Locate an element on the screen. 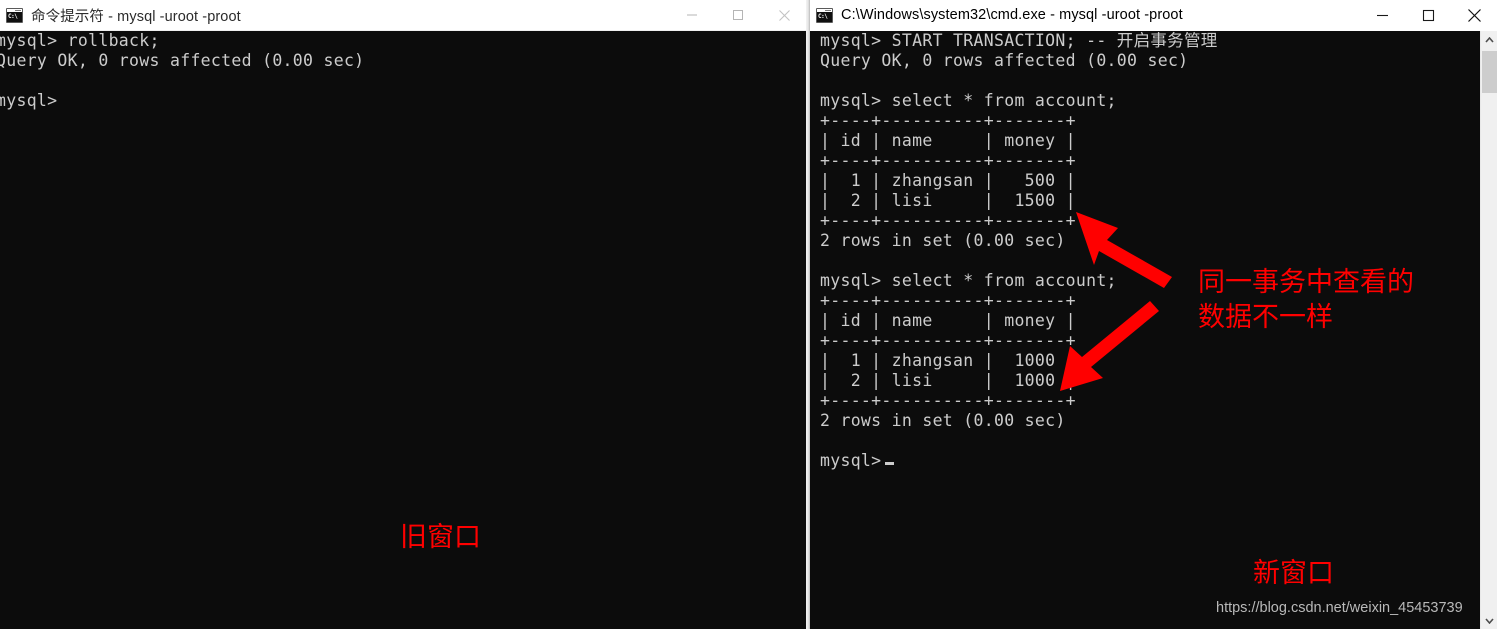 This screenshot has width=1497, height=629. terminal-line: mysql> START TRANSACTION; -- 开启事务管理 is located at coordinates (1019, 40).